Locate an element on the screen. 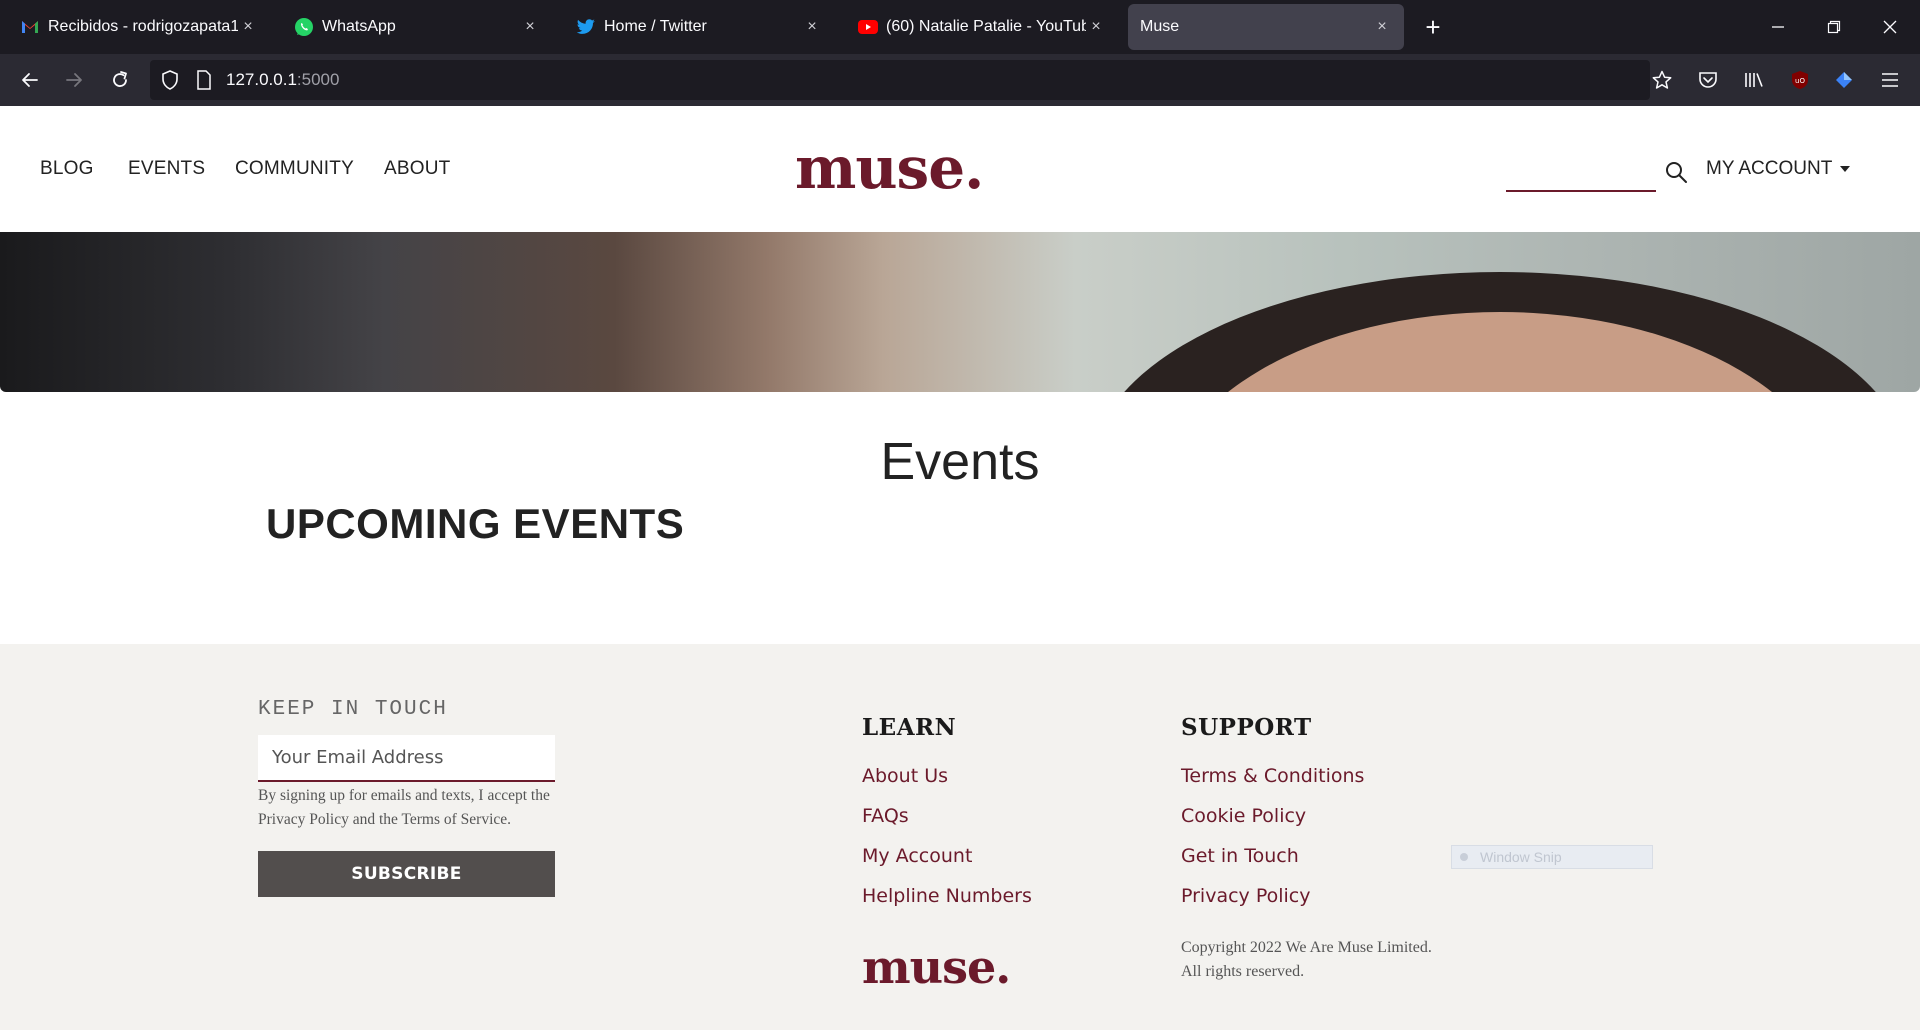  library-icon is located at coordinates (1754, 80).